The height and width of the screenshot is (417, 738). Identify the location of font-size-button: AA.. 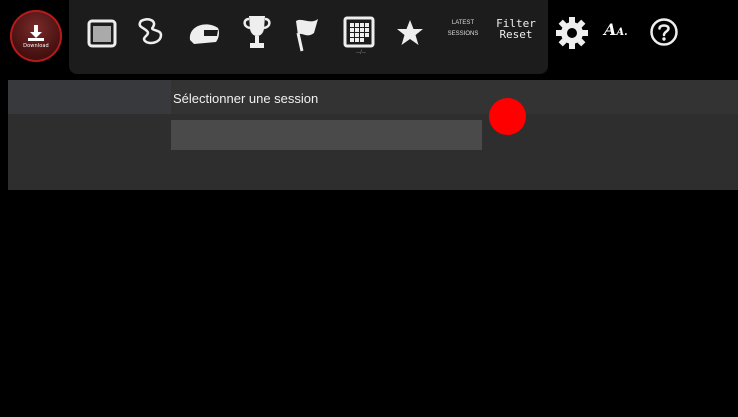
(616, 29).